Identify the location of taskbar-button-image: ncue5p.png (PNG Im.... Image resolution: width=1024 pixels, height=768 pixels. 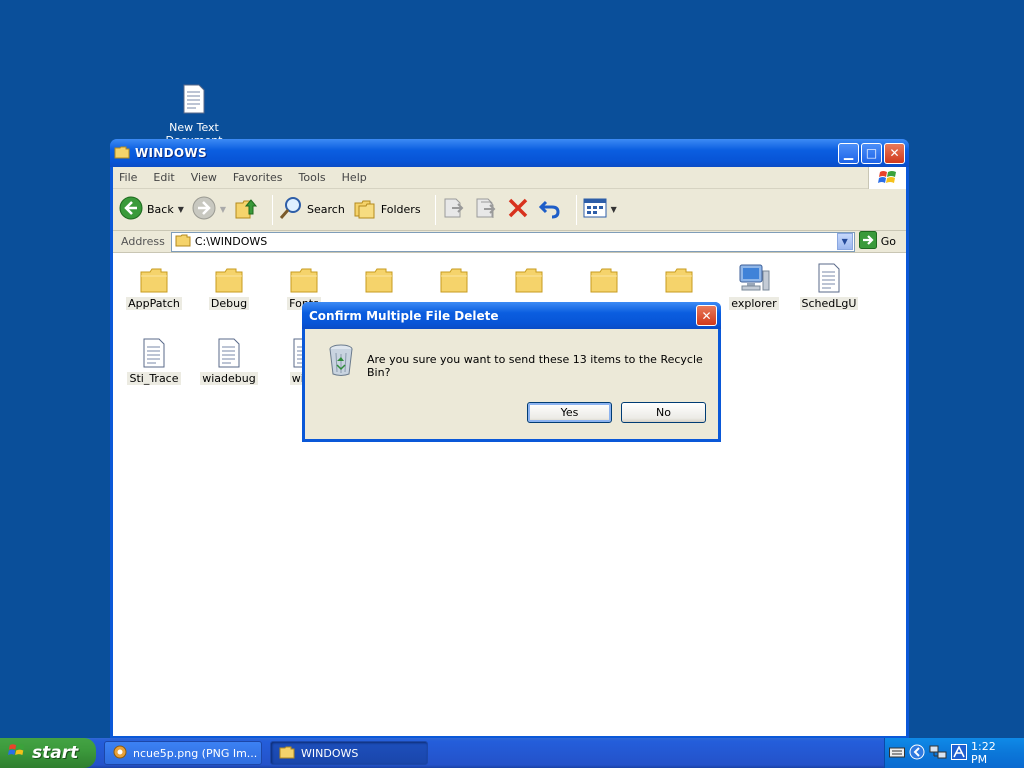
(183, 753).